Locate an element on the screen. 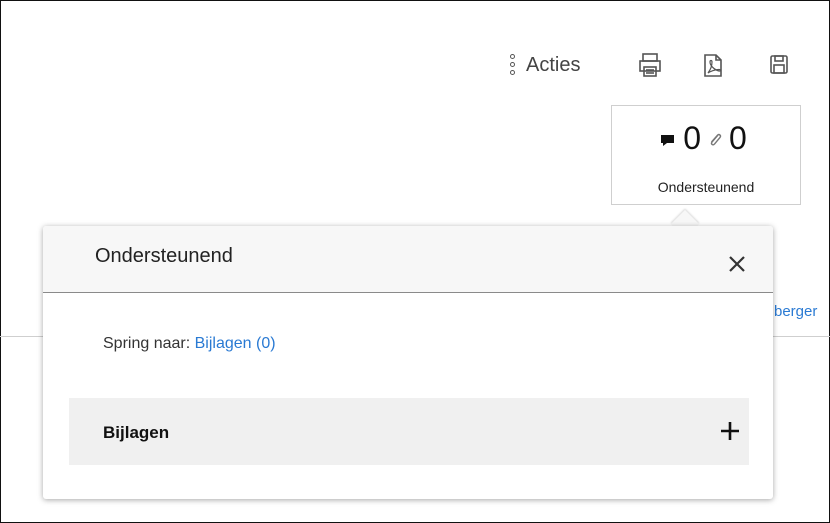 This screenshot has height=523, width=830. supporting-counter-button: 0 0 Ondersteunend is located at coordinates (706, 155).